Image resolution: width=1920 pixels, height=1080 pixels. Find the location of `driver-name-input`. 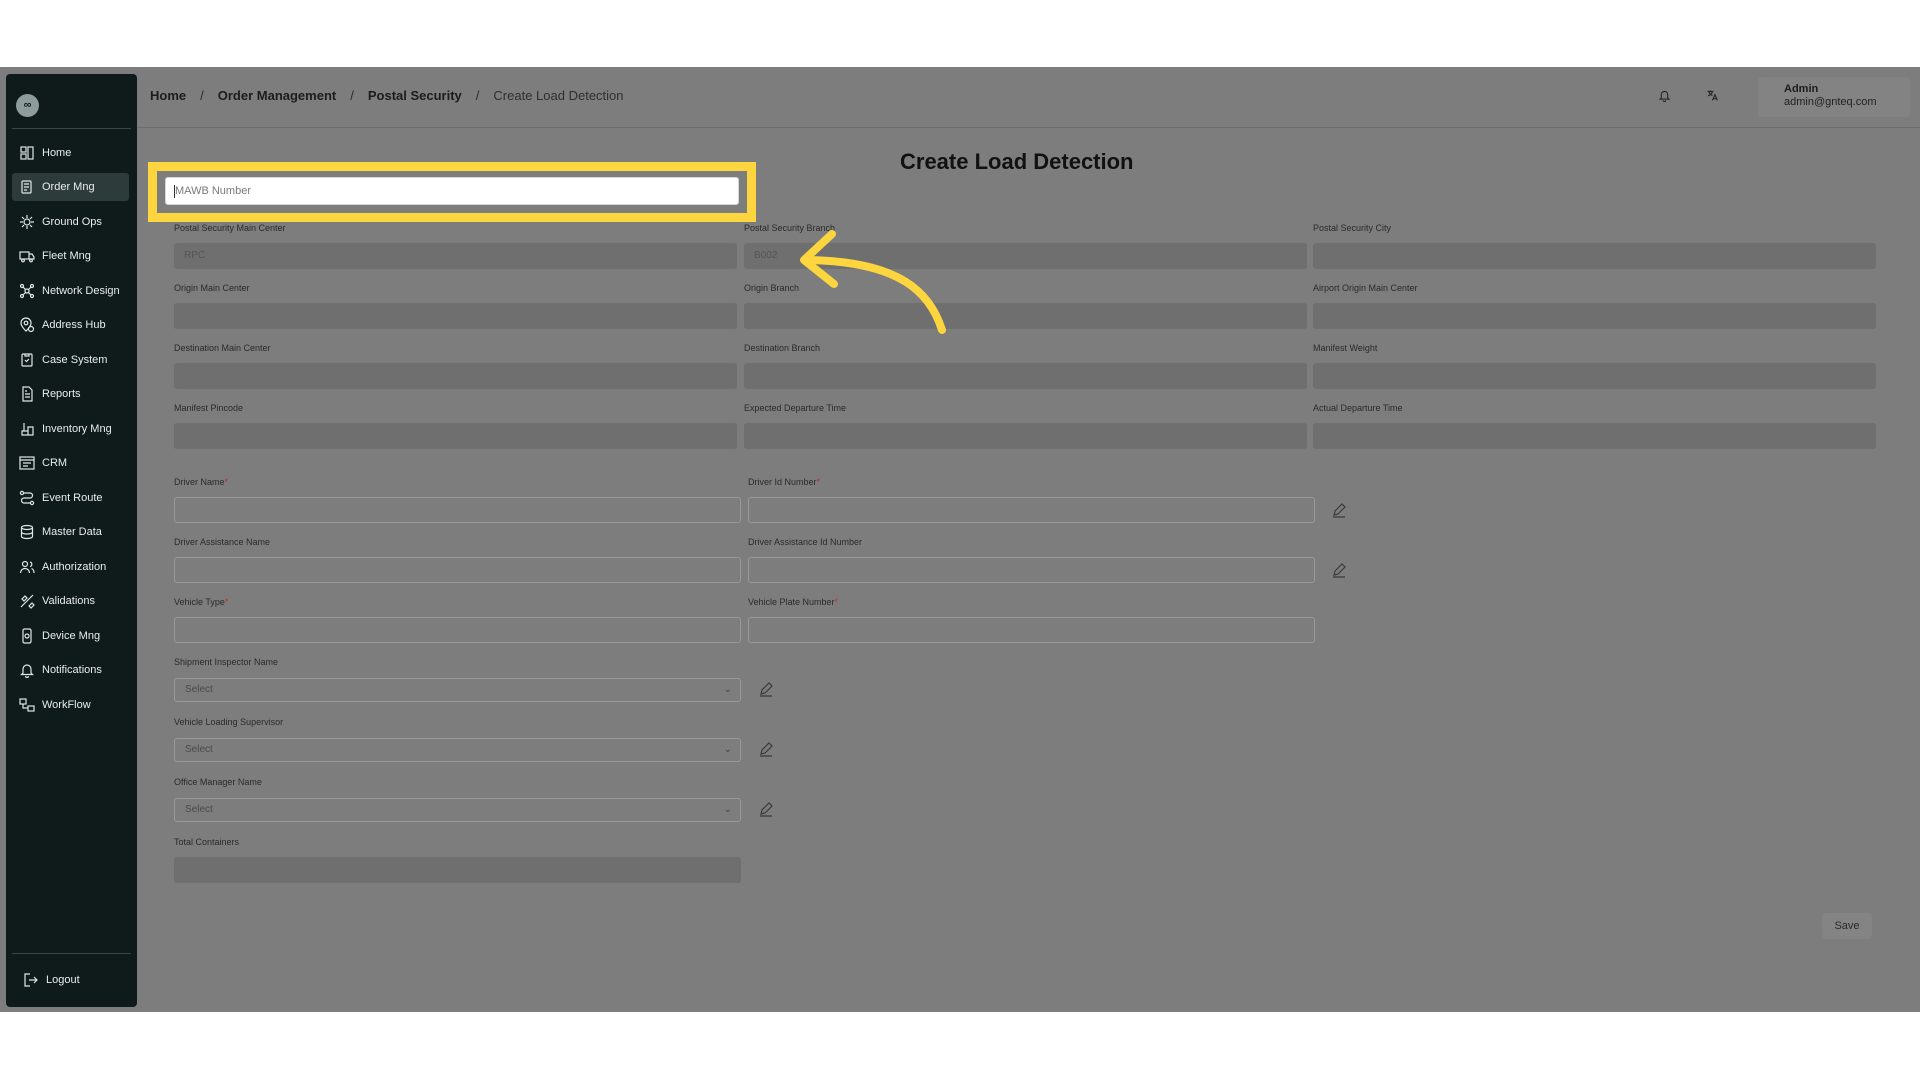

driver-name-input is located at coordinates (457, 510).